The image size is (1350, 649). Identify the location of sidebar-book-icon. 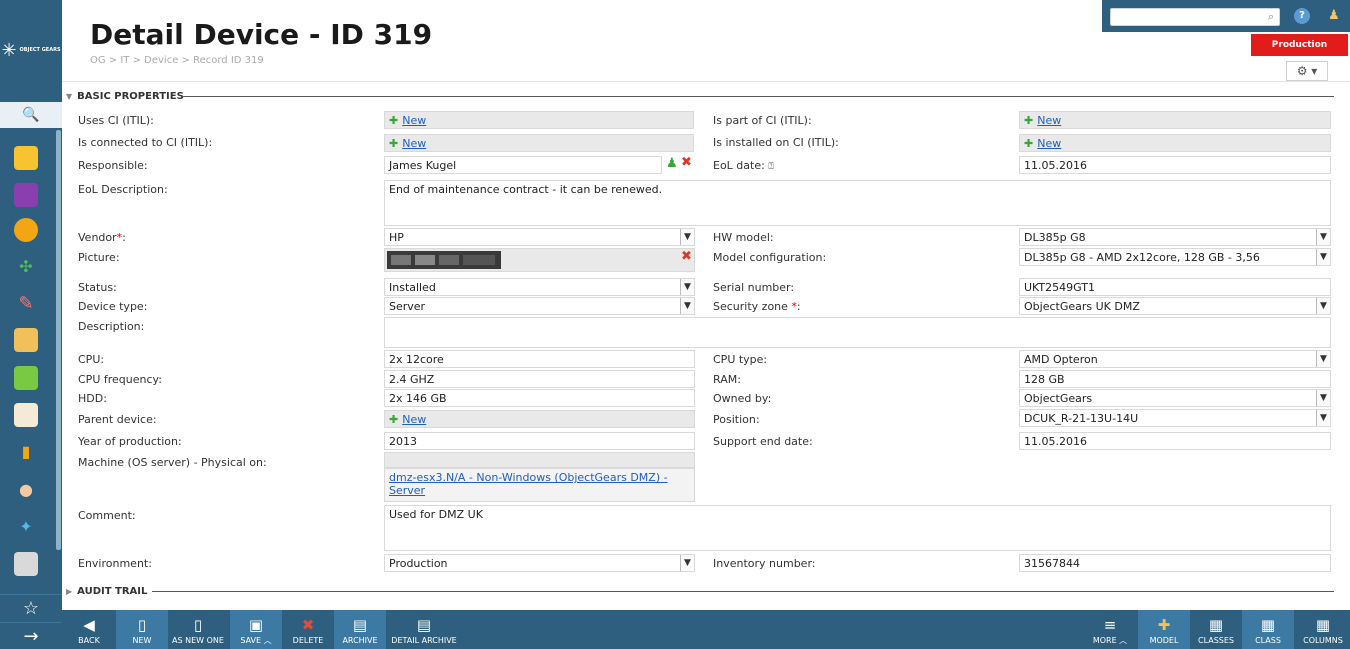
(26, 415).